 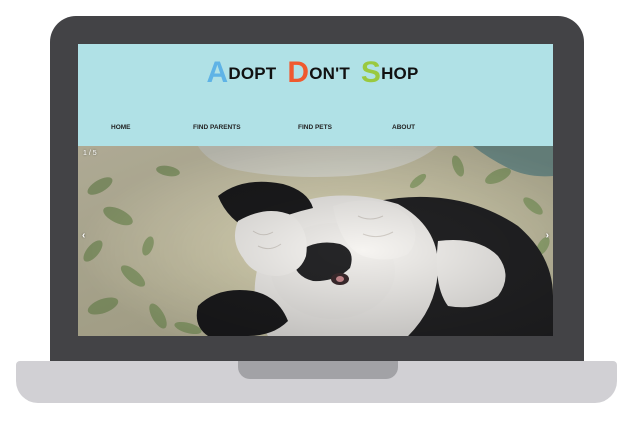 I want to click on logo-cap-a: A, so click(x=217, y=72).